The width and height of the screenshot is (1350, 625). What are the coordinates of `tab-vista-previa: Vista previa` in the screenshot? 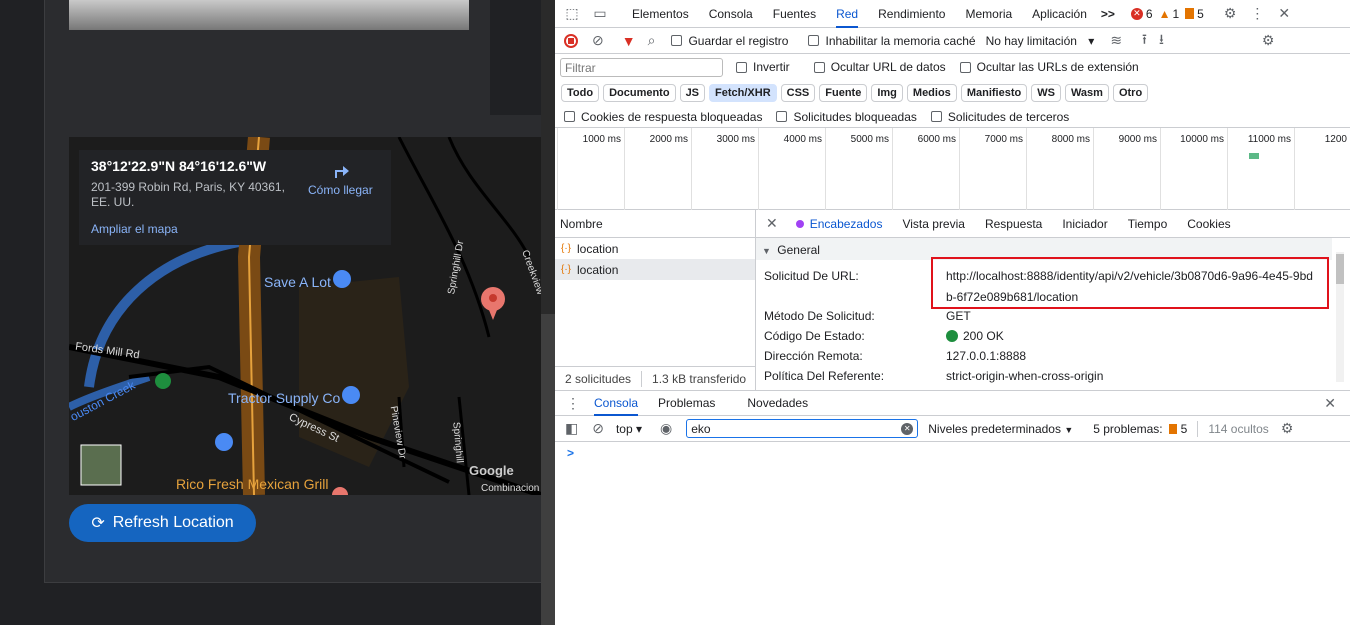 It's located at (933, 224).